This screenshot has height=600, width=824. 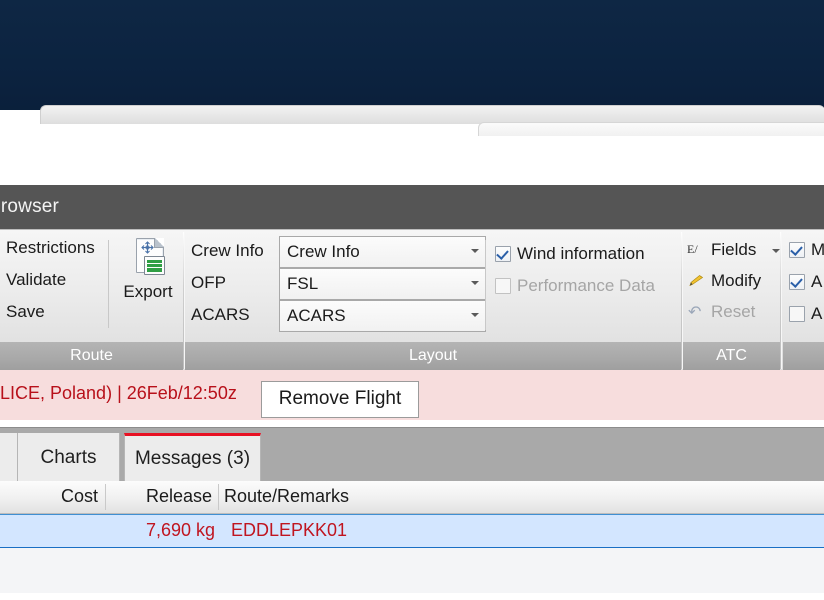 I want to click on spreadsheet-grid, so click(x=154, y=265).